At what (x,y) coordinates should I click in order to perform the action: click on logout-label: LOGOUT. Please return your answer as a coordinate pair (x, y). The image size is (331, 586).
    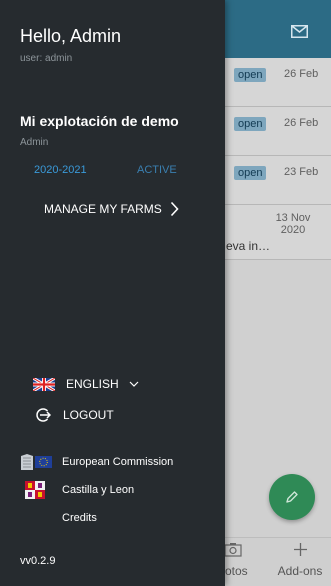
    Looking at the image, I should click on (88, 415).